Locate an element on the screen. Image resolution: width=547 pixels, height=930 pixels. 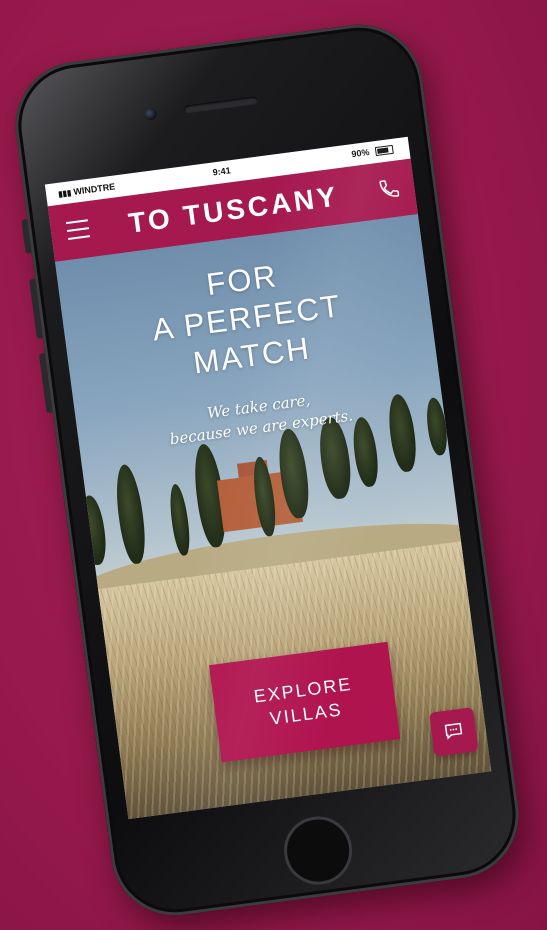
chat-bubble-icon is located at coordinates (453, 731).